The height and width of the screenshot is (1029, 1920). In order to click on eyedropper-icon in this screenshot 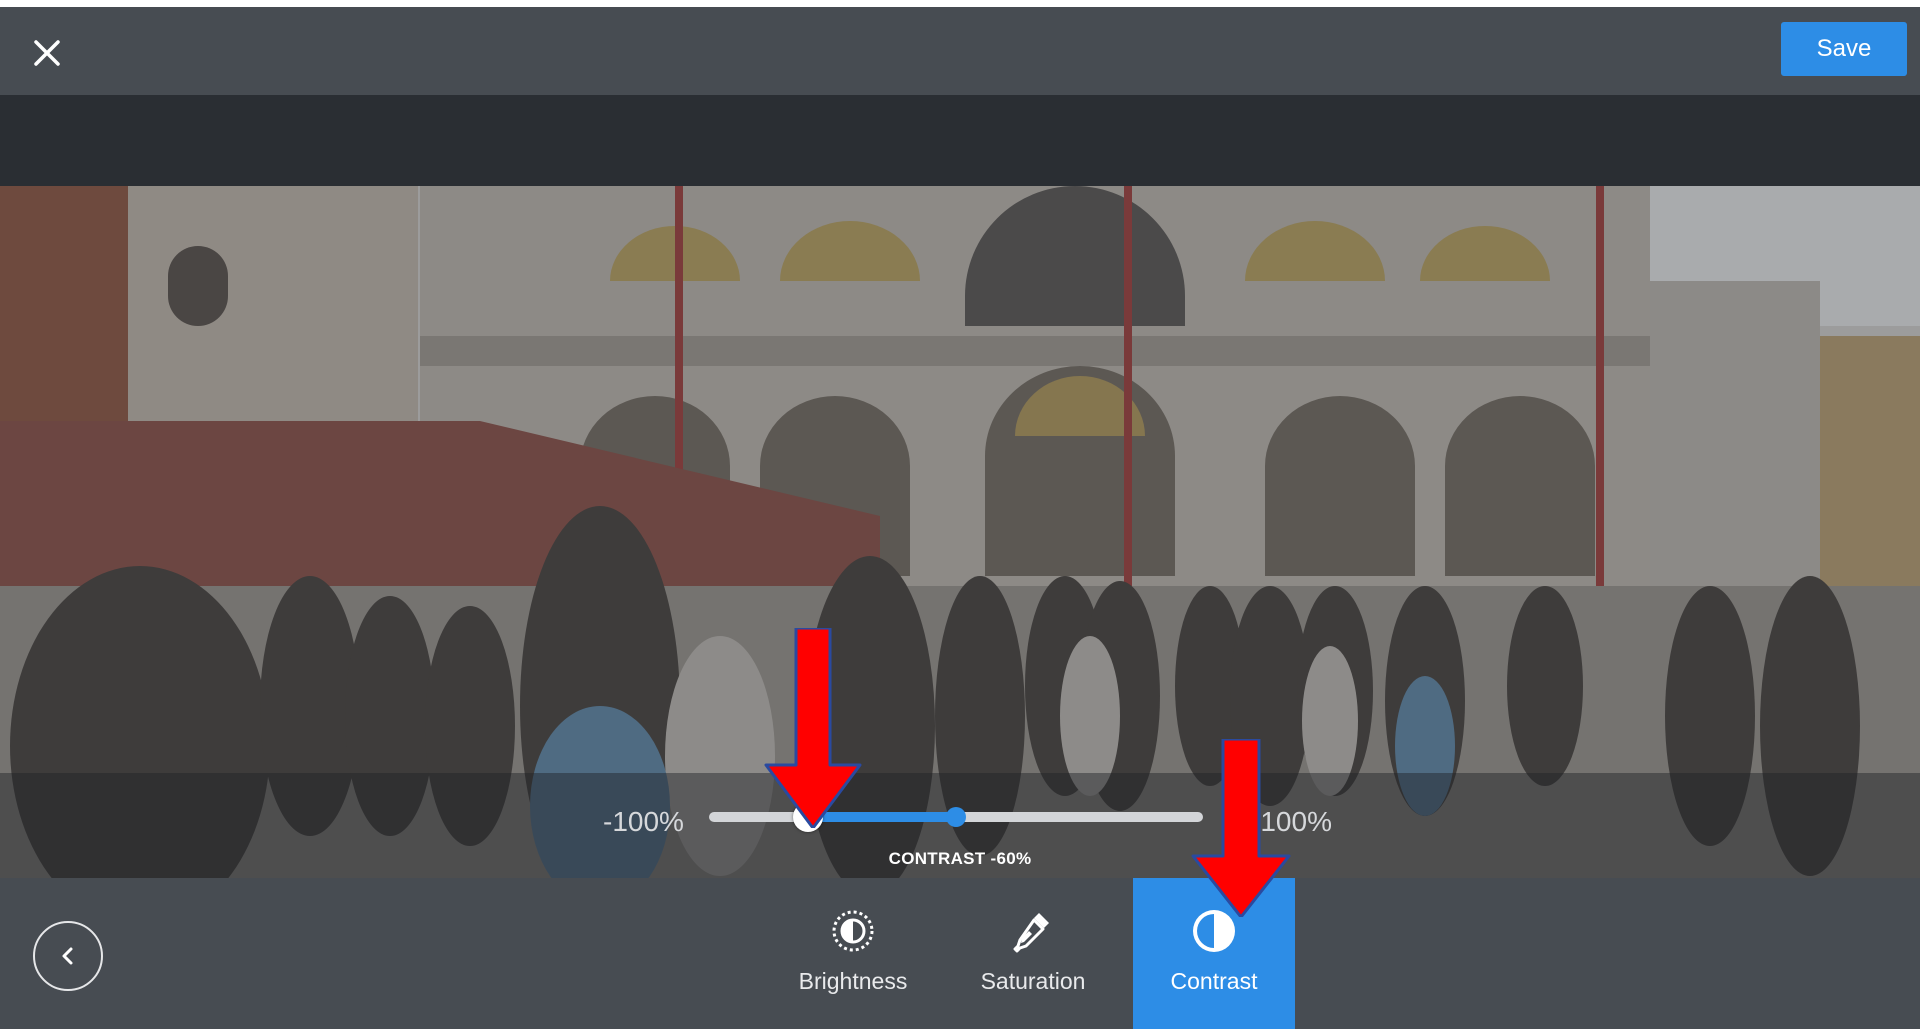, I will do `click(1031, 933)`.